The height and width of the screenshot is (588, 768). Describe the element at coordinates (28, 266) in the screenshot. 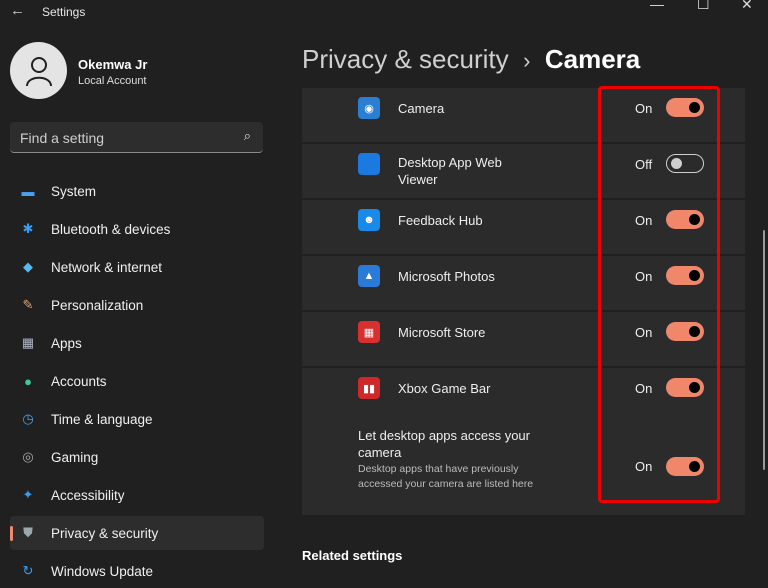

I see `nav-icon: ◆` at that location.